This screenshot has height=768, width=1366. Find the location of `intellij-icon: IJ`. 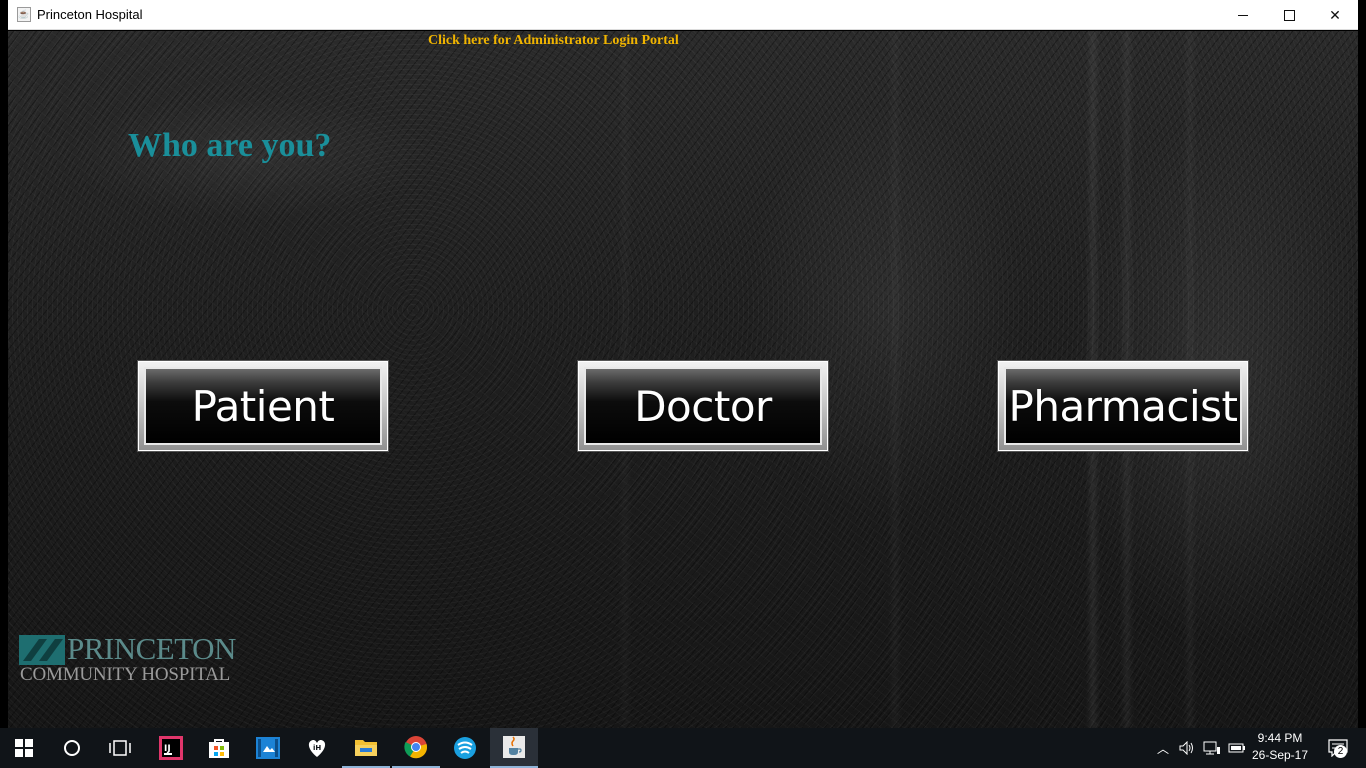

intellij-icon: IJ is located at coordinates (171, 748).